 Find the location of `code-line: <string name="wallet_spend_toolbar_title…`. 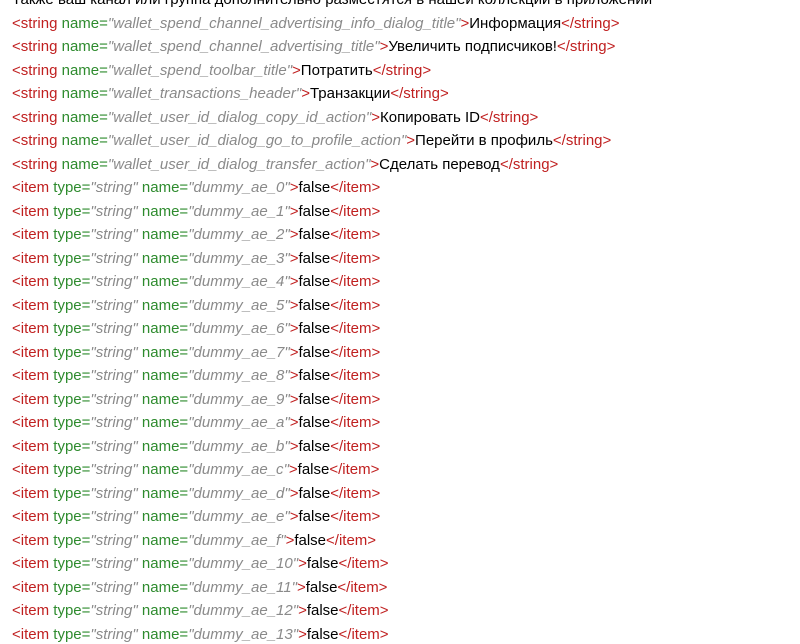

code-line: <string name="wallet_spend_toolbar_title… is located at coordinates (332, 71).